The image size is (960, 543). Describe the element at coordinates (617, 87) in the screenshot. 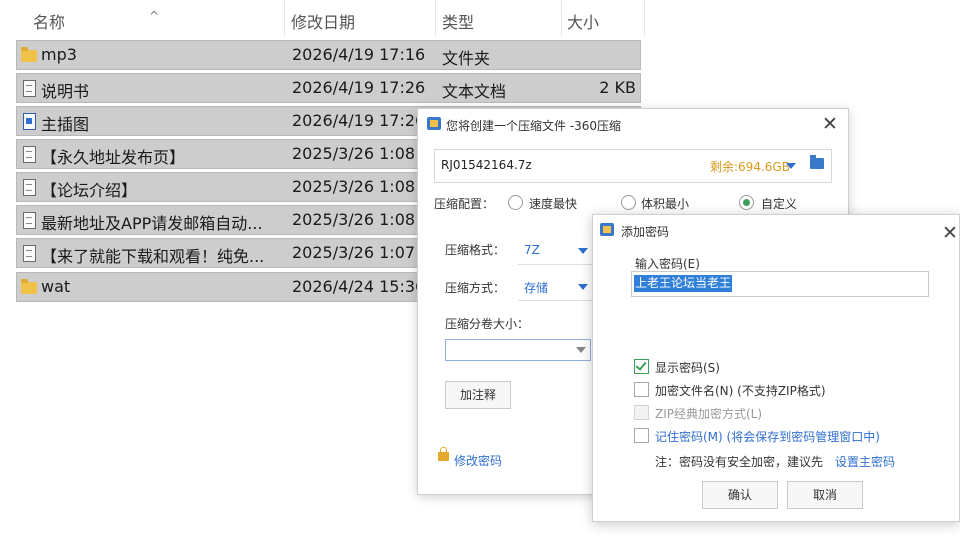

I see `file-size: 2 KB` at that location.